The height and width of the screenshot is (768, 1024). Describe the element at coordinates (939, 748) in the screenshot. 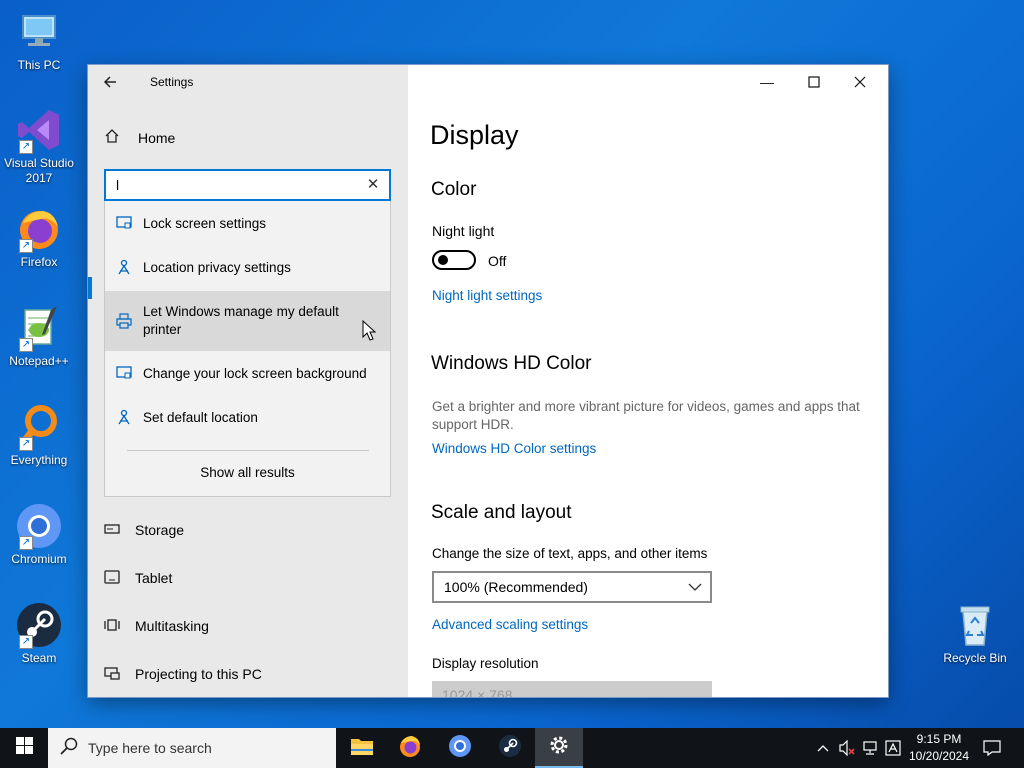

I see `system-clock: 9:15 PM 10/20/2024` at that location.